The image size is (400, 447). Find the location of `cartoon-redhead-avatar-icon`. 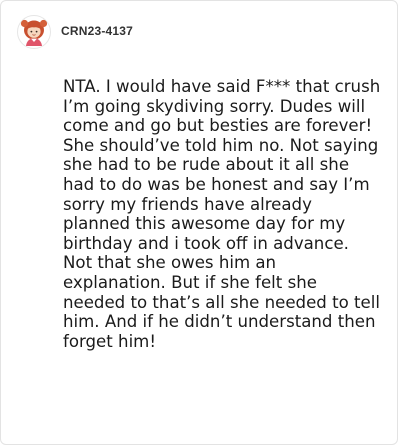

cartoon-redhead-avatar-icon is located at coordinates (34, 32).